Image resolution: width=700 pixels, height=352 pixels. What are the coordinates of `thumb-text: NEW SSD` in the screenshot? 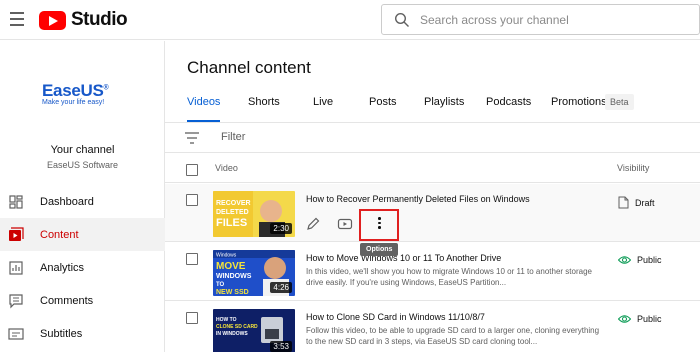 It's located at (232, 292).